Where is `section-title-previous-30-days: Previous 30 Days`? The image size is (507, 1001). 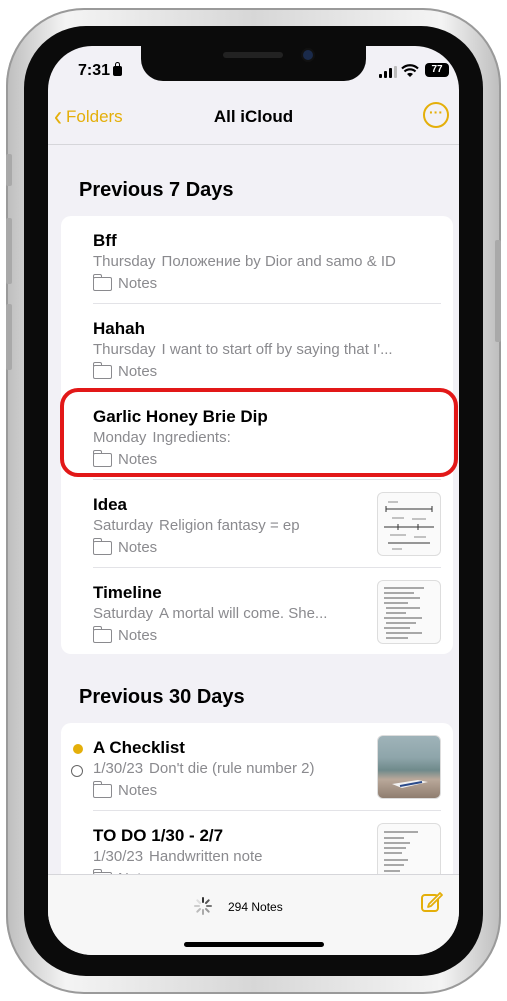
section-title-previous-30-days: Previous 30 Days is located at coordinates (162, 697).